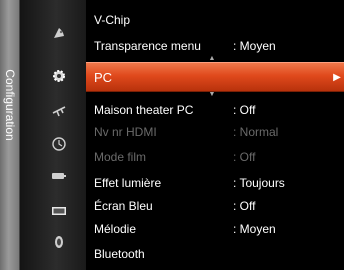 The width and height of the screenshot is (344, 270). I want to click on scroll-down-indicator: ▼, so click(212, 94).